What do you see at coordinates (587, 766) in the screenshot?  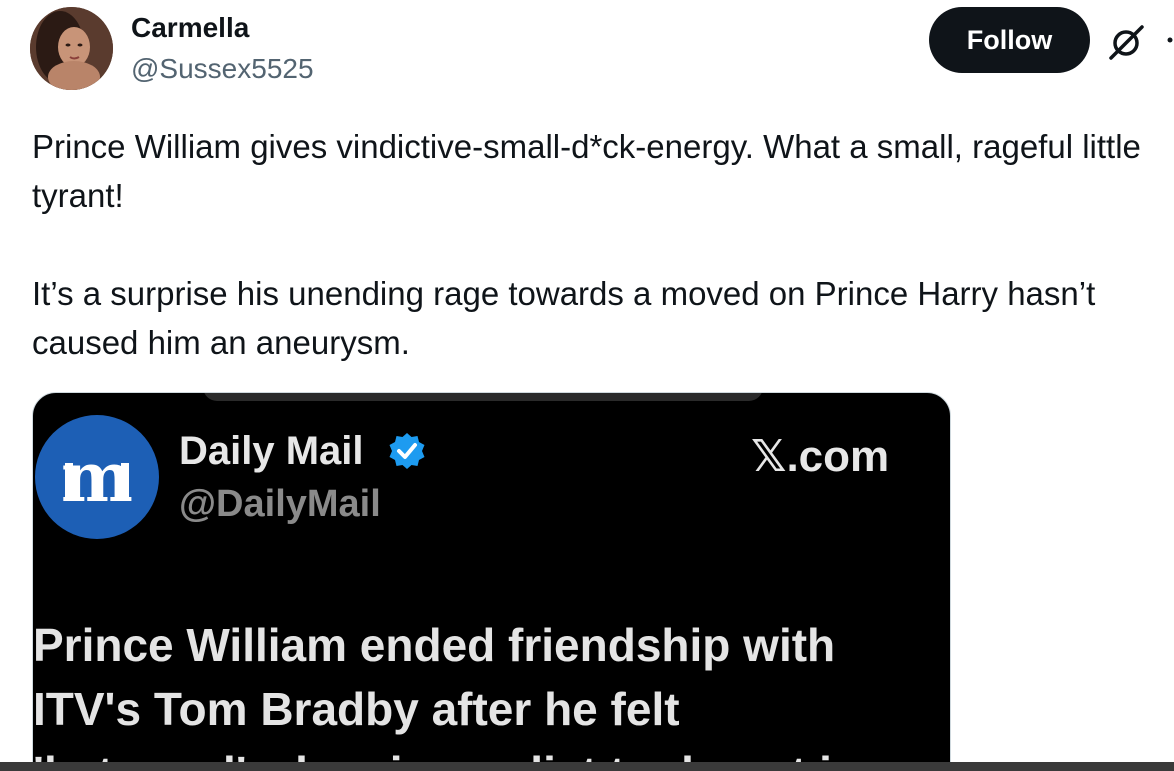 I see `window-bottom-edge` at bounding box center [587, 766].